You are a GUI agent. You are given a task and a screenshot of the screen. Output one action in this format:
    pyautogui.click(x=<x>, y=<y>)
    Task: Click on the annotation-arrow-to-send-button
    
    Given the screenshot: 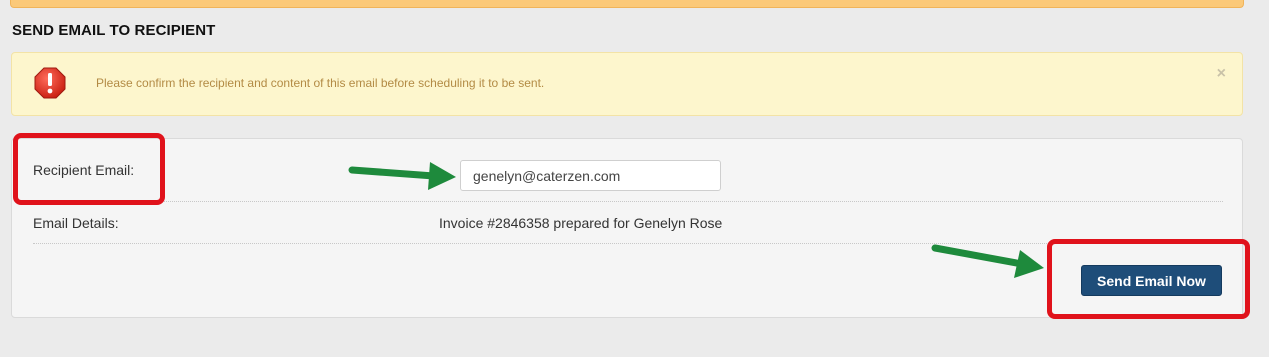 What is the action you would take?
    pyautogui.click(x=987, y=261)
    